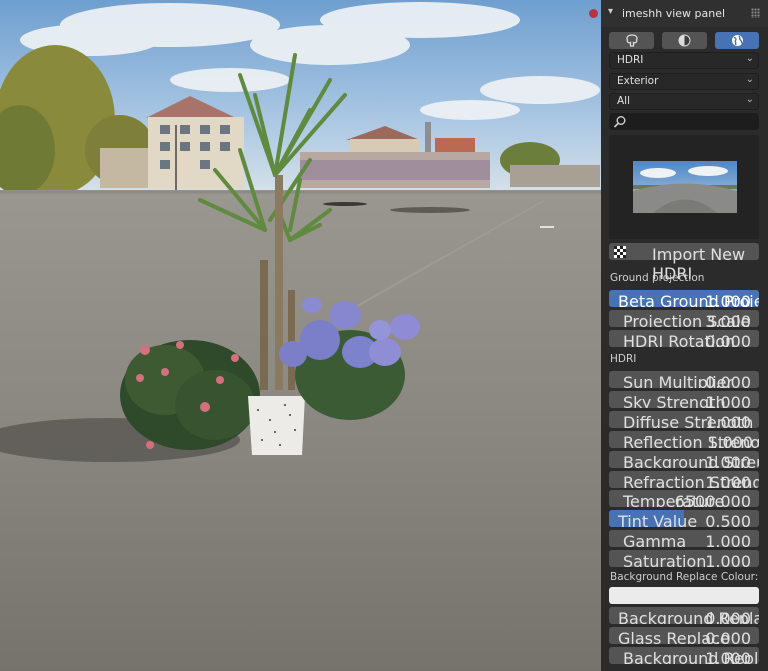 The height and width of the screenshot is (671, 768). I want to click on field-sun-multiplier: Sun Multiplier 0.000, so click(684, 379).